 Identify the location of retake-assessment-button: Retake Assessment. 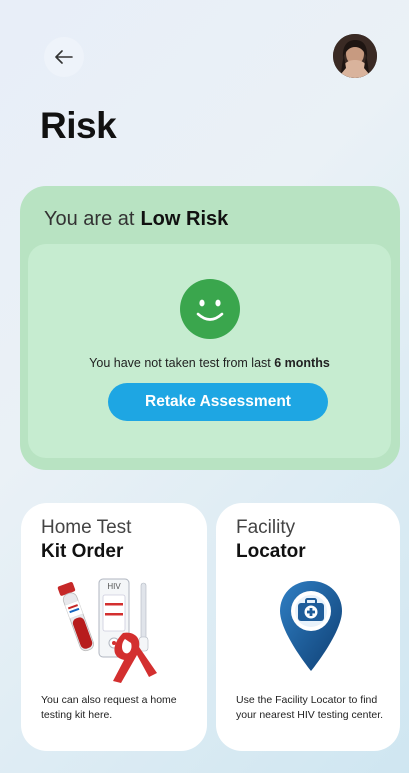
(218, 402).